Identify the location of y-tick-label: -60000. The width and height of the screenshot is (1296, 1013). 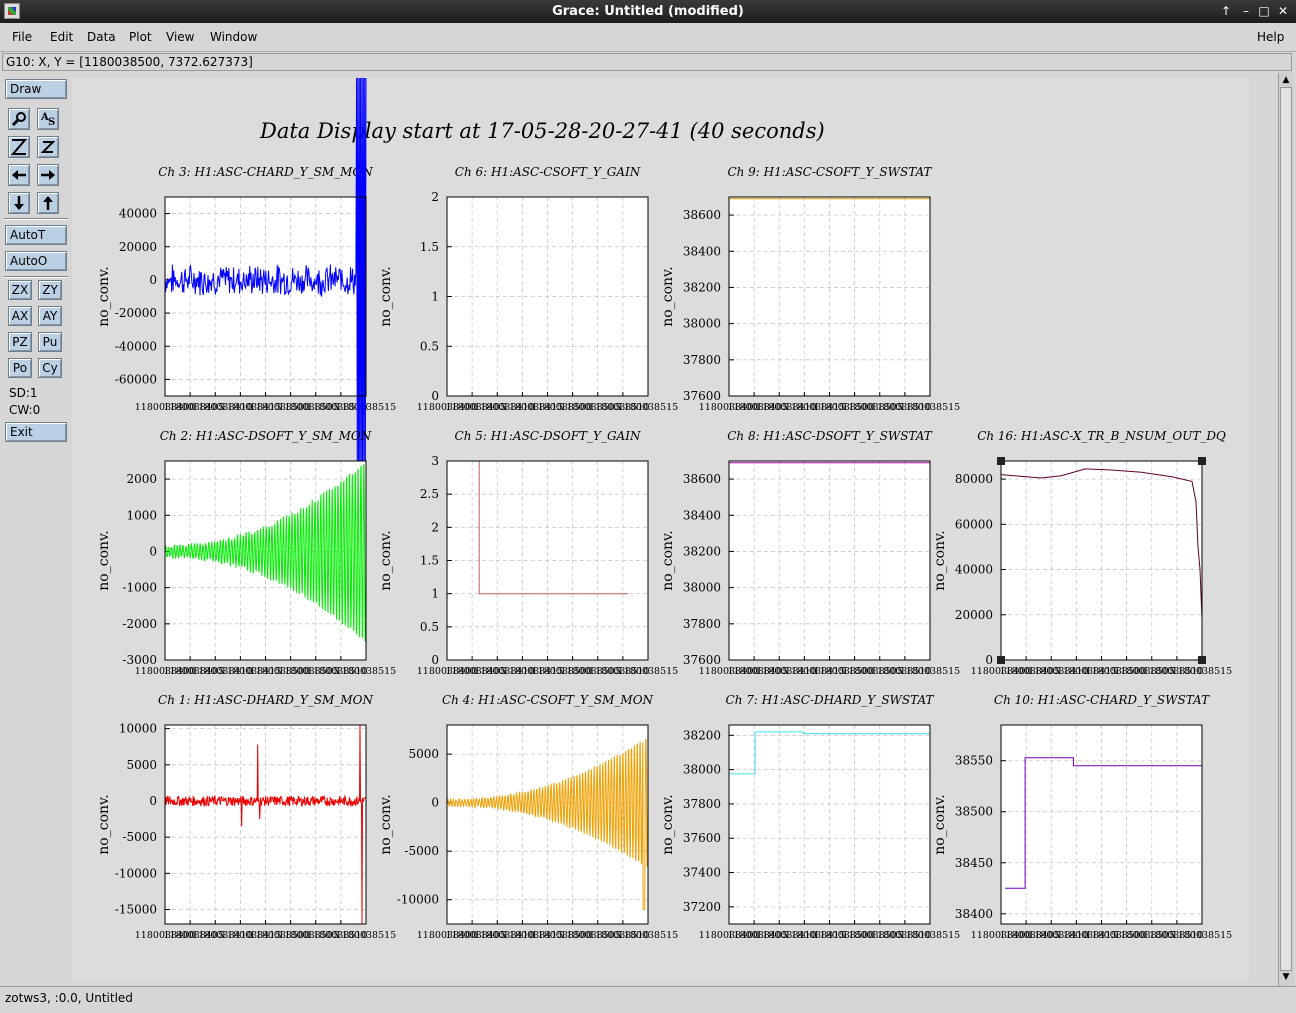
(136, 379).